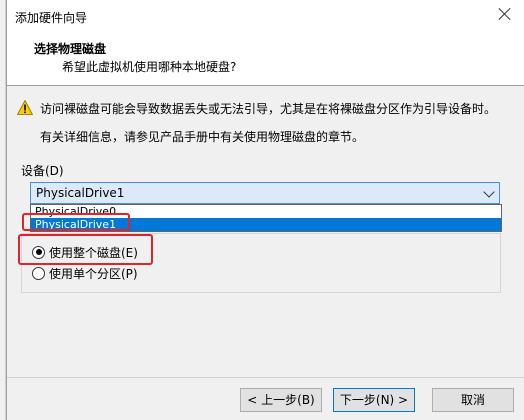  Describe the element at coordinates (85, 249) in the screenshot. I see `annotation-highlight-radio` at that location.